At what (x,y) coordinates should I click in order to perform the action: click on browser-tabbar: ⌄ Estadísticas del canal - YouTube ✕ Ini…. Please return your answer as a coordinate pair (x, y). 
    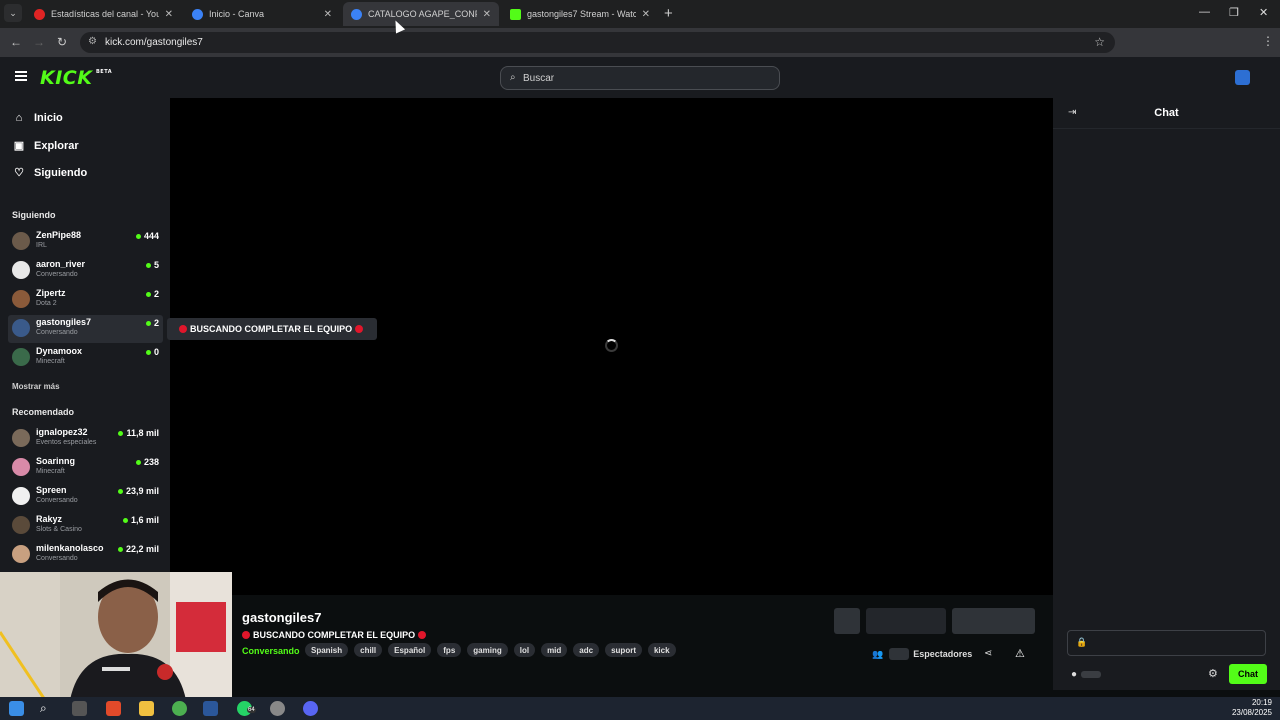
    Looking at the image, I should click on (640, 14).